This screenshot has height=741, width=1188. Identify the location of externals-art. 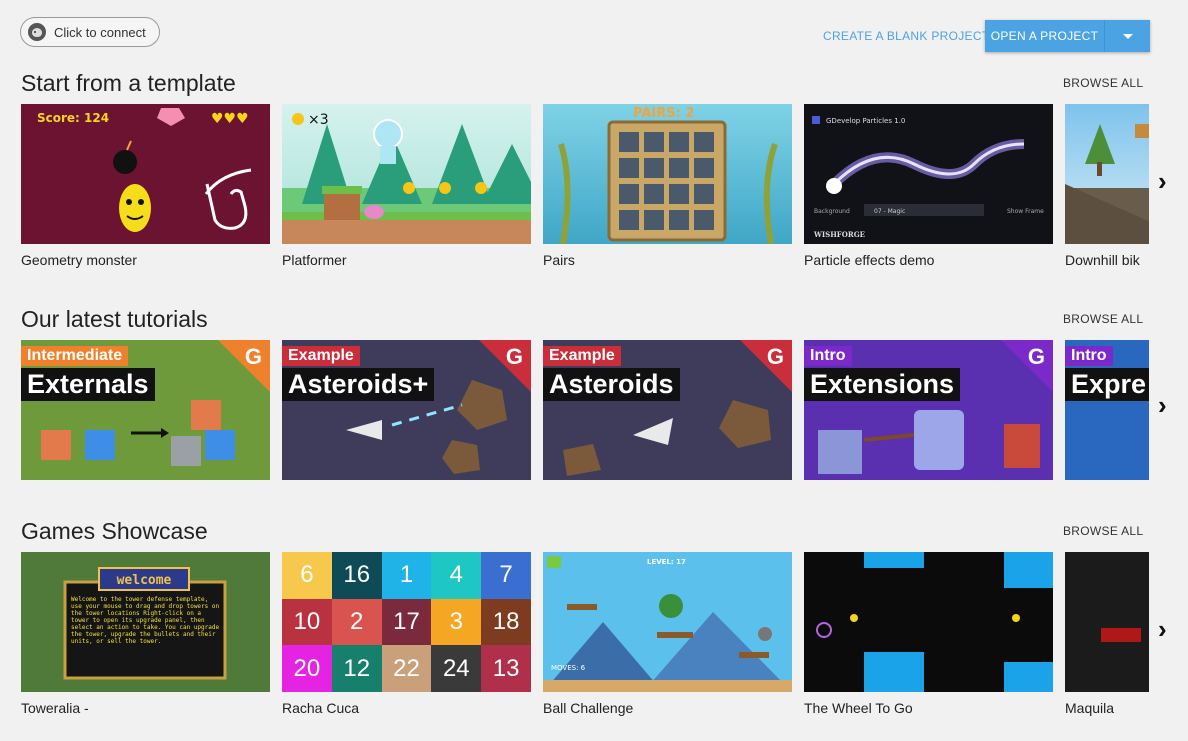
(138, 433).